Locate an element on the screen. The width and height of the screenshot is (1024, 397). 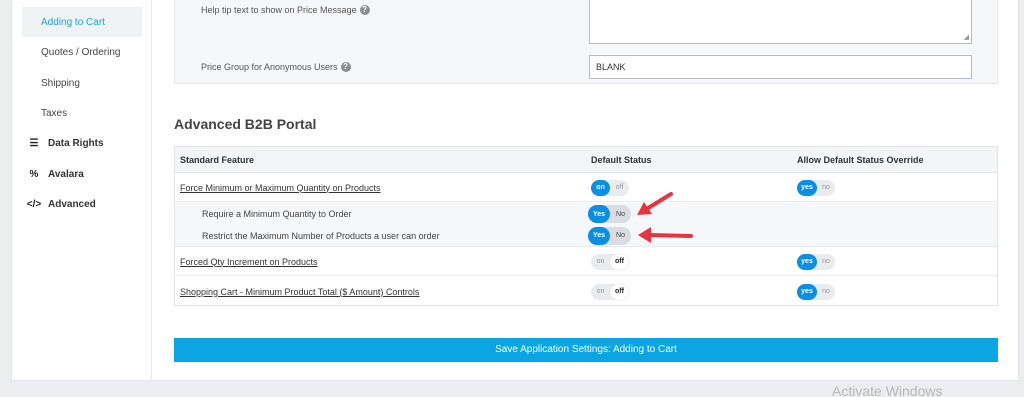
subfeature-label: Require a Minimum Quantity to Order is located at coordinates (277, 214).